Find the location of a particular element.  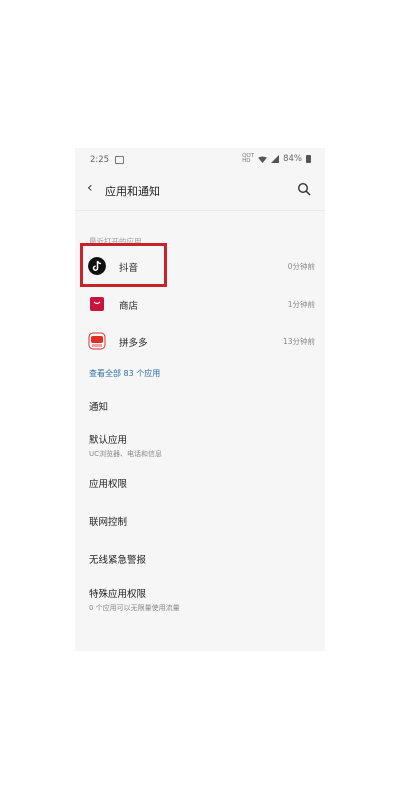

app-last-opened: 13分钟前 is located at coordinates (298, 341).